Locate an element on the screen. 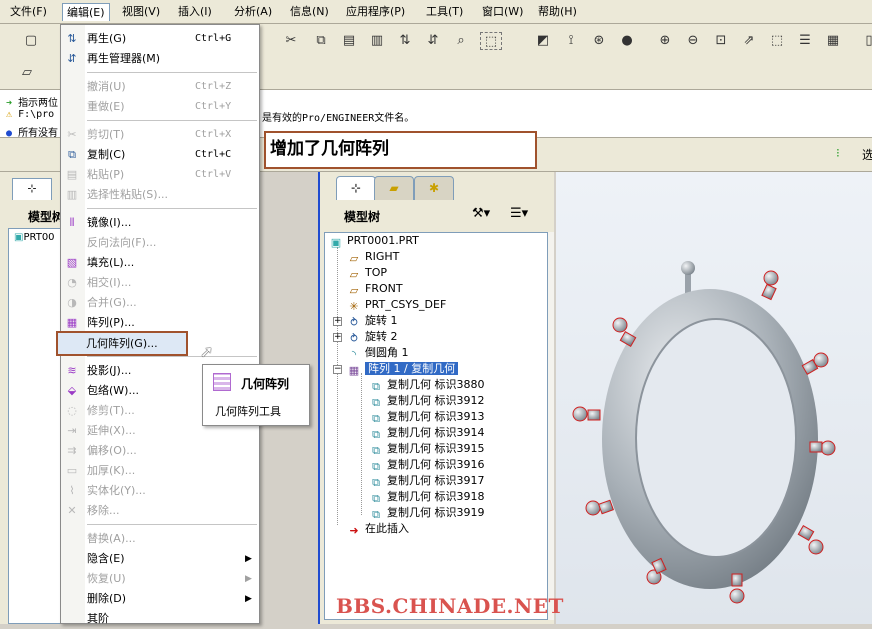 The width and height of the screenshot is (872, 629). settings-icon: ⚒▾ is located at coordinates (481, 213).